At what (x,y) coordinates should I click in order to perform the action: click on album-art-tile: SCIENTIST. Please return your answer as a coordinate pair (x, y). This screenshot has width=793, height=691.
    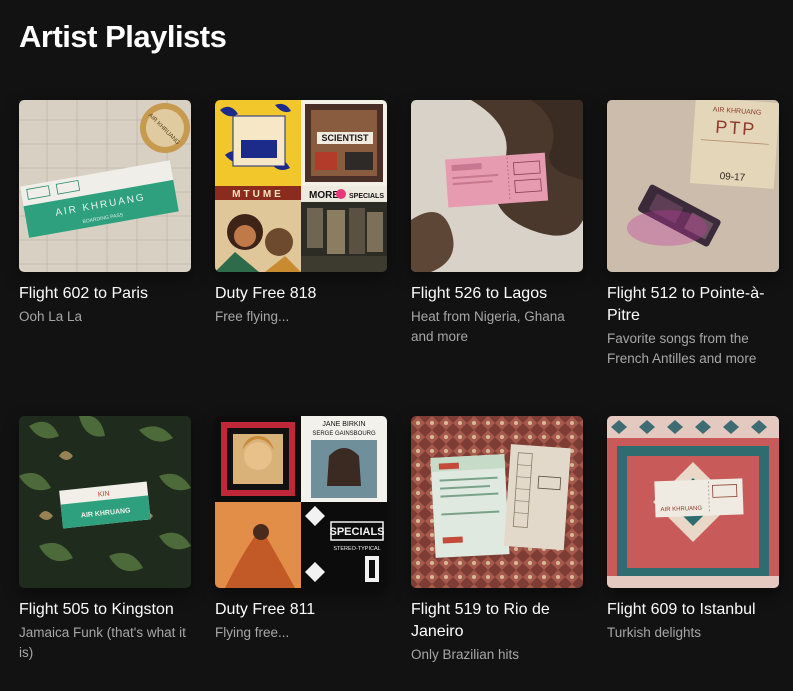
    Looking at the image, I should click on (344, 143).